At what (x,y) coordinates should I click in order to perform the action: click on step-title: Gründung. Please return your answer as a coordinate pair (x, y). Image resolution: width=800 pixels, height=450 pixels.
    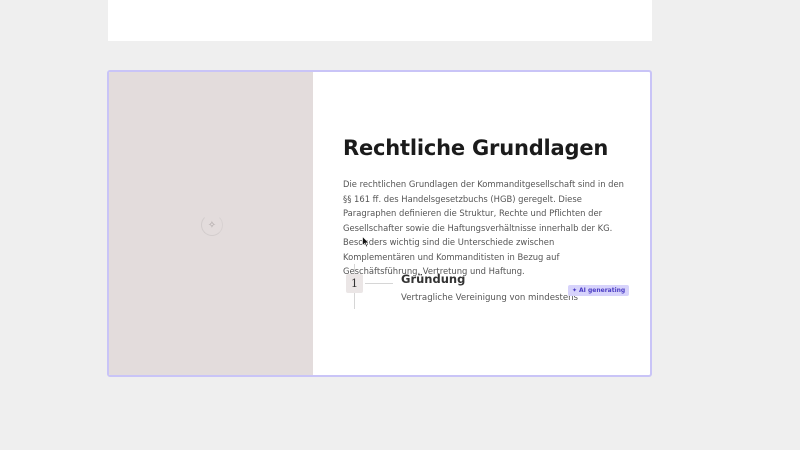
    Looking at the image, I should click on (433, 279).